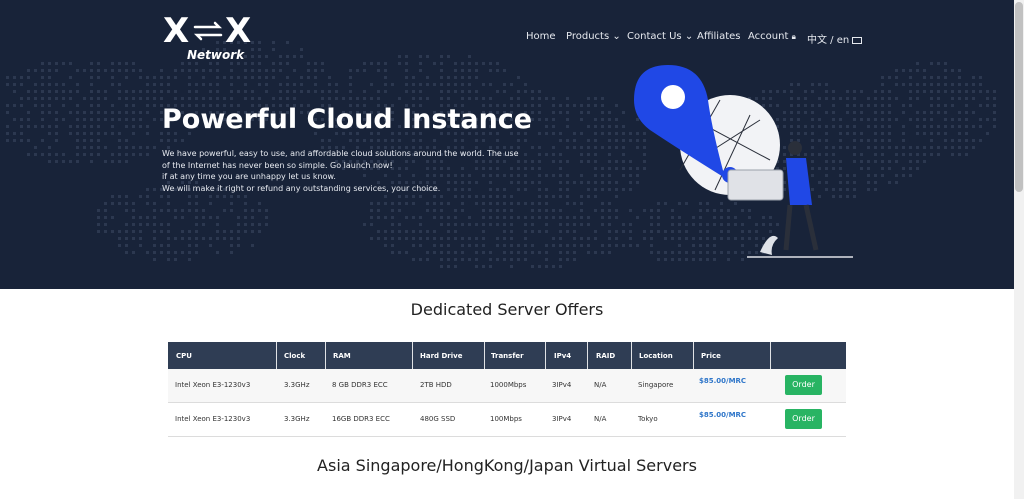  What do you see at coordinates (593, 36) in the screenshot?
I see `nav-products: Products ⌄` at bounding box center [593, 36].